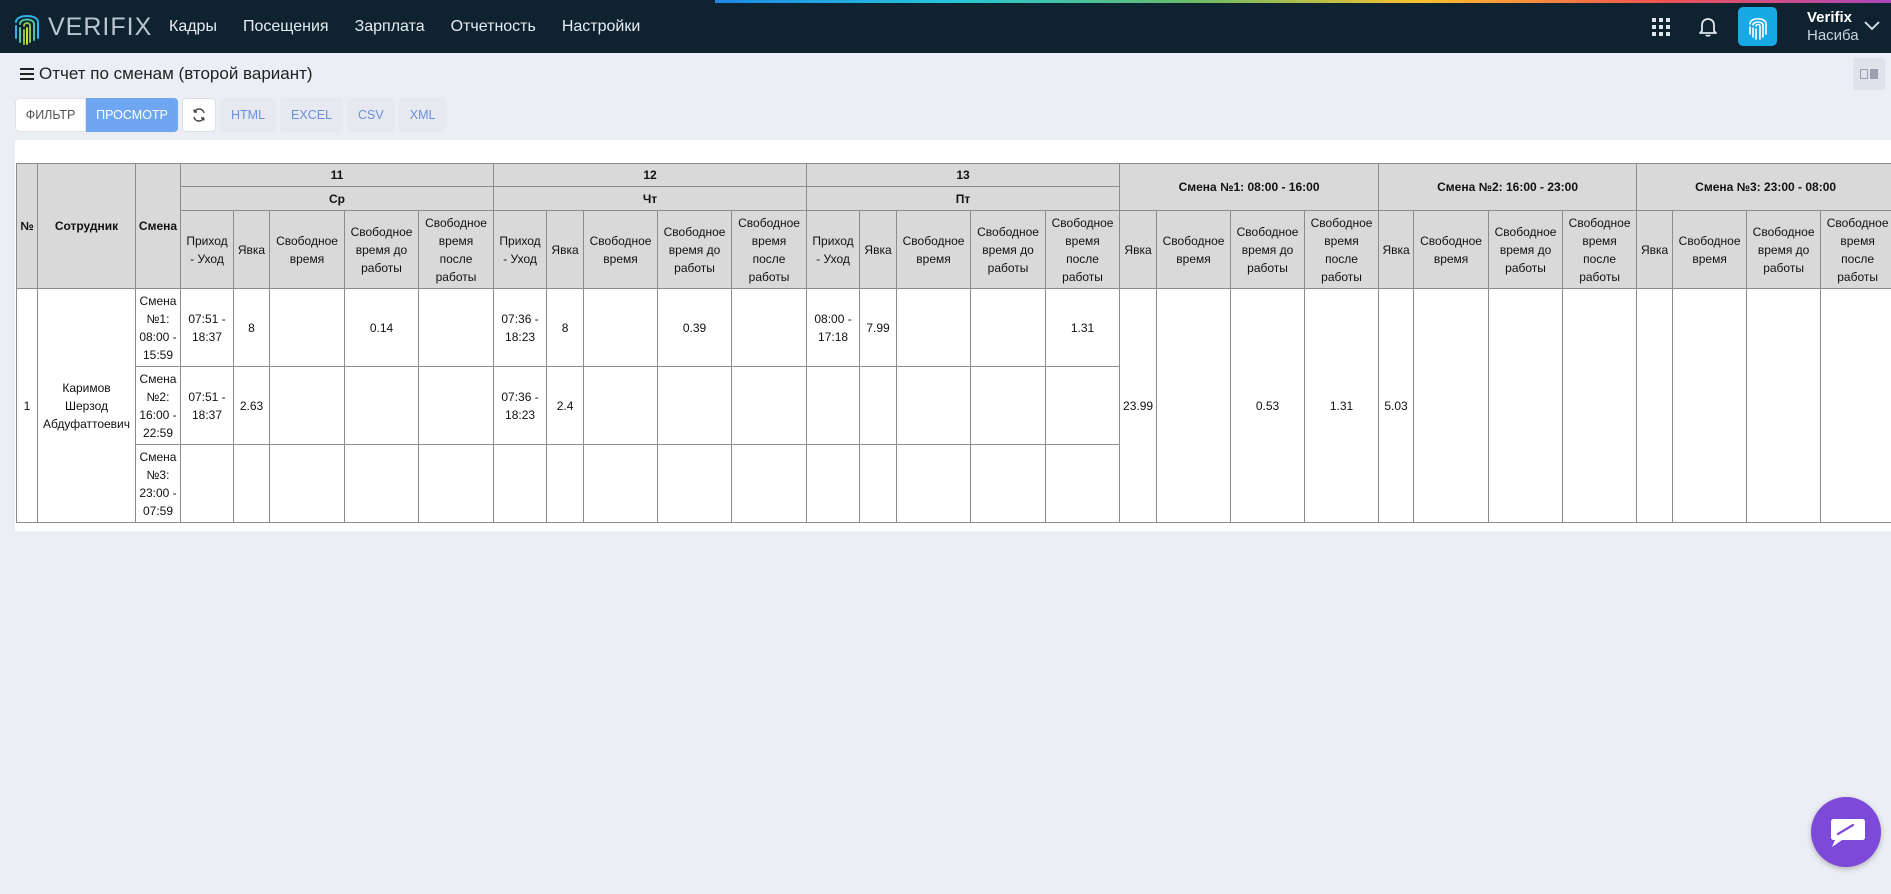 The image size is (1891, 894). What do you see at coordinates (158, 327) in the screenshot?
I see `shift-cell: Смена №1: 08:00 - 15:59` at bounding box center [158, 327].